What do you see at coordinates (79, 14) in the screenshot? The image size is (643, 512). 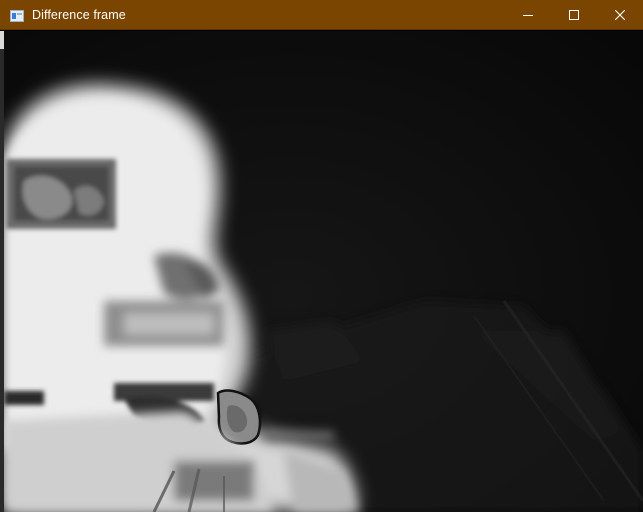 I see `window-title: Difference frame` at bounding box center [79, 14].